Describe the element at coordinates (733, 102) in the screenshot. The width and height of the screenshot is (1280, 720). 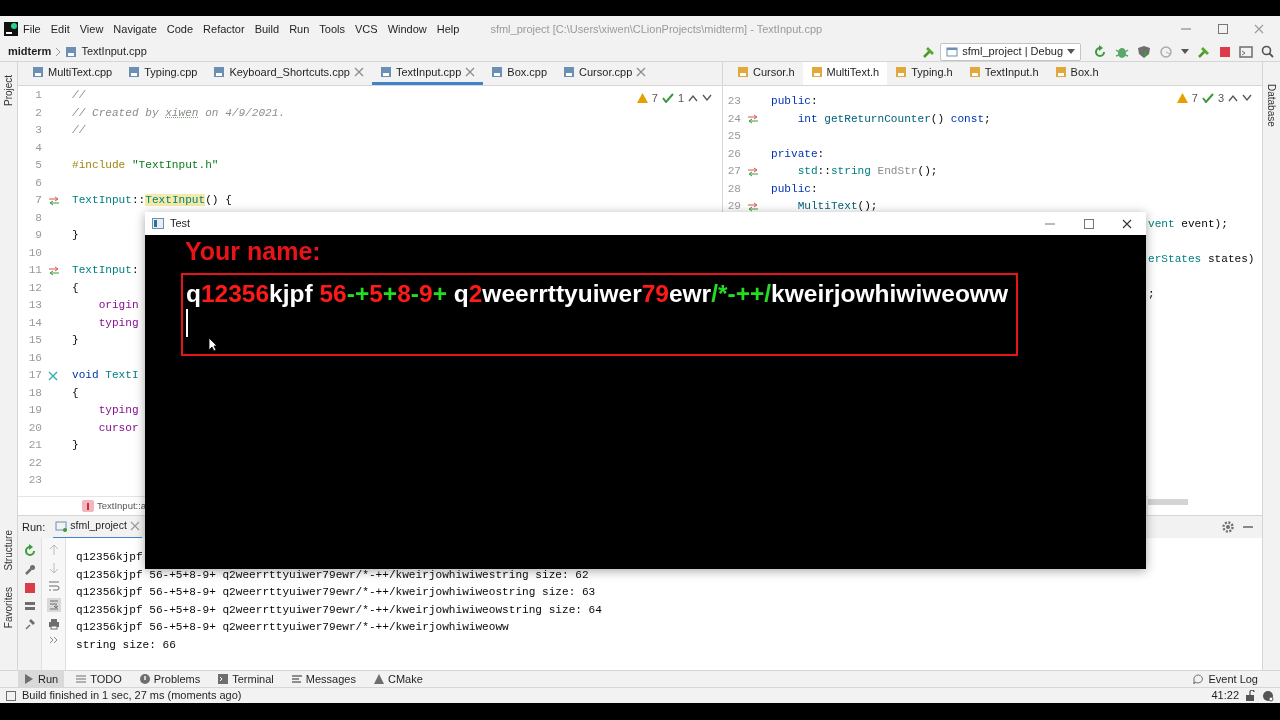
I see `line-number: 23` at that location.